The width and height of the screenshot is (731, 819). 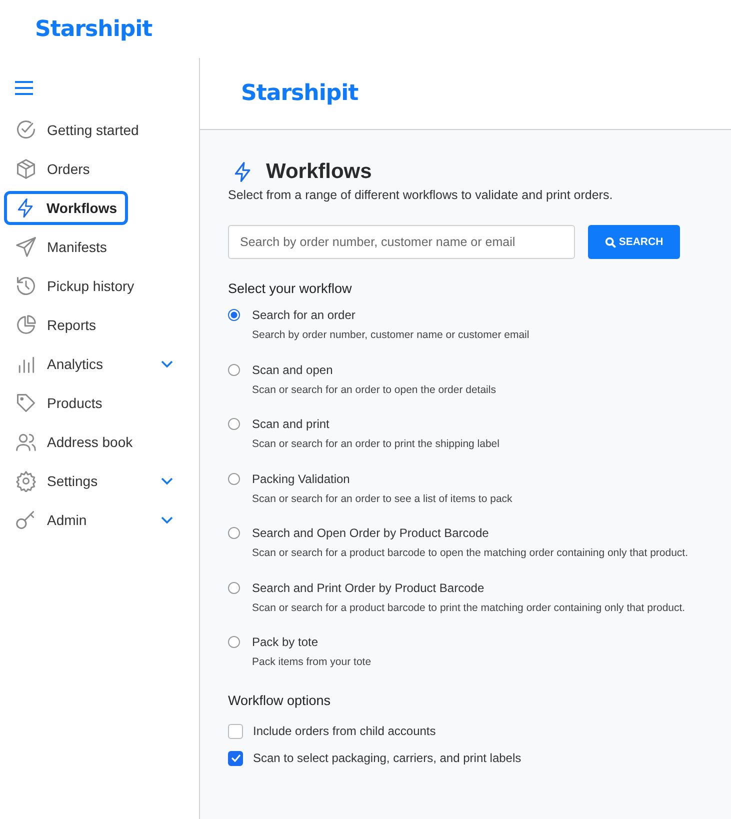 I want to click on sidebar-item: Getting started, so click(x=94, y=130).